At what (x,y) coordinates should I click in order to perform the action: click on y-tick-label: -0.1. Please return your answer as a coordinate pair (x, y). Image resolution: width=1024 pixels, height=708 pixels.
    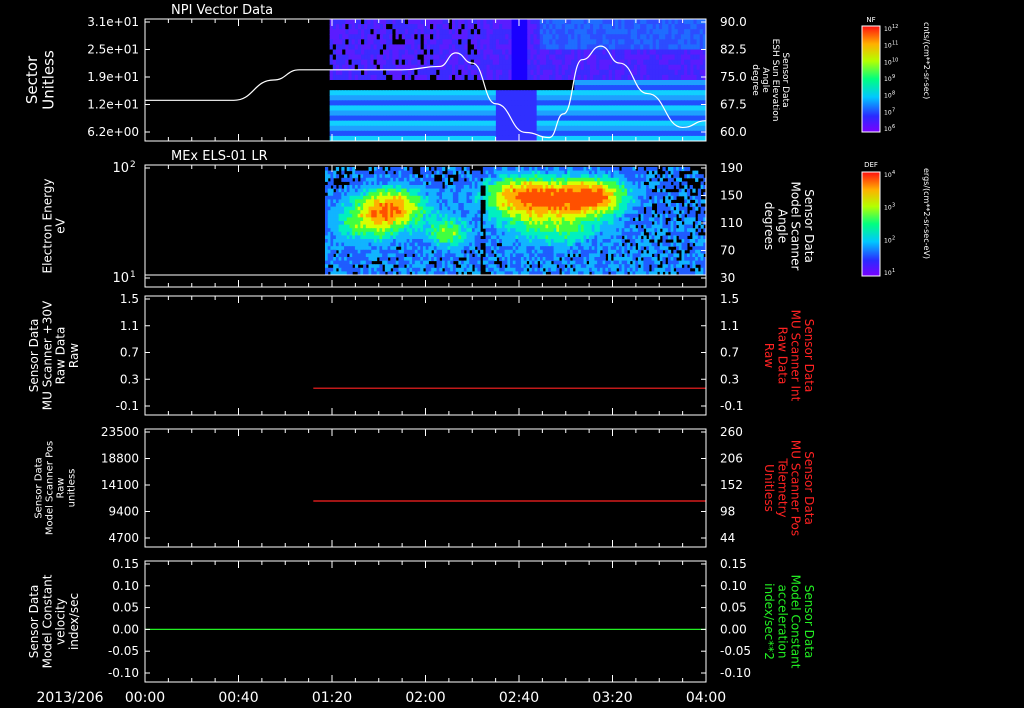
    Looking at the image, I should click on (127, 406).